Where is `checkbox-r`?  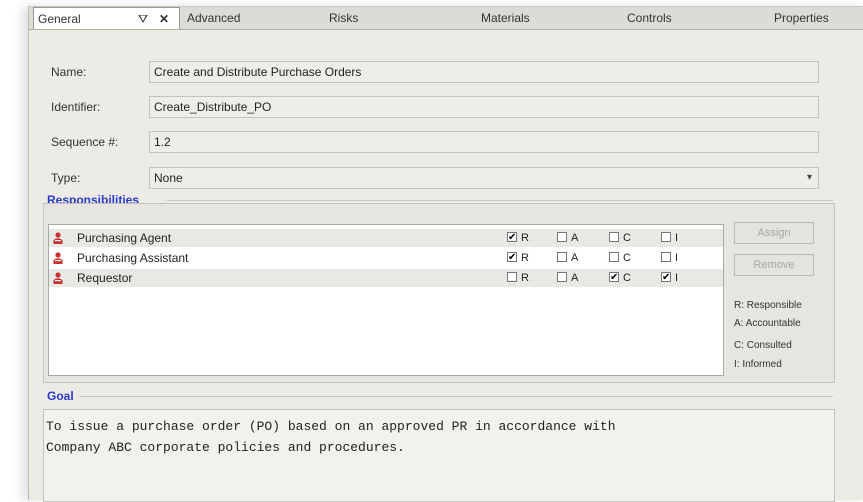 checkbox-r is located at coordinates (512, 277).